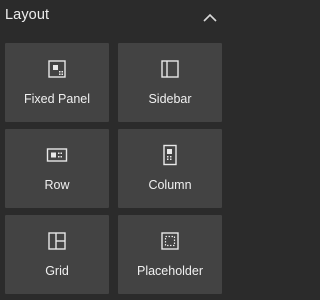 The height and width of the screenshot is (300, 320). Describe the element at coordinates (57, 82) in the screenshot. I see `tile-fixed-panel: Fixed Panel` at that location.